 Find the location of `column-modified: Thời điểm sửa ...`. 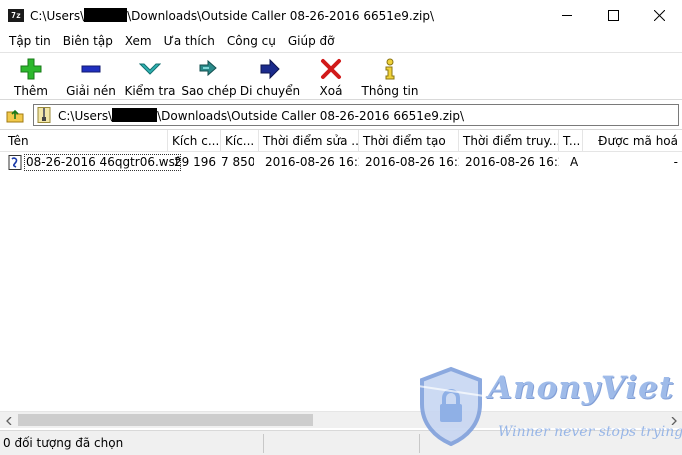

column-modified: Thời điểm sửa ... is located at coordinates (309, 141).